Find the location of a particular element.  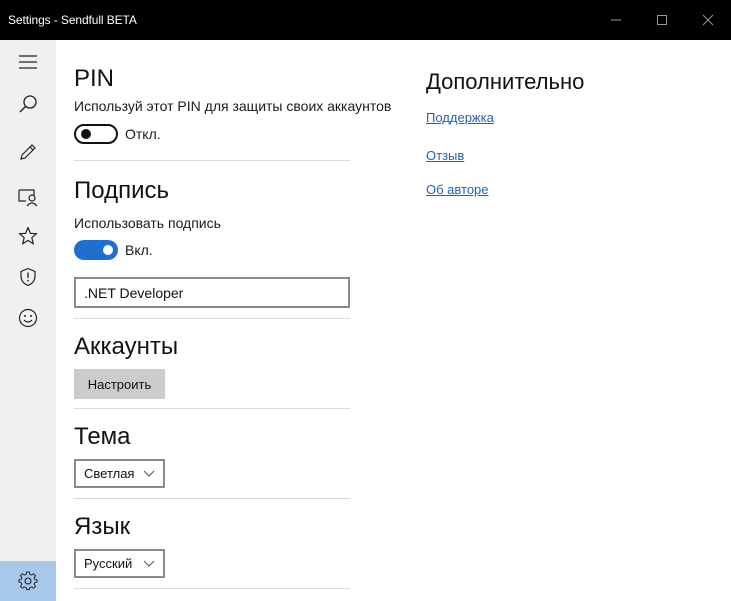

extra-heading: Дополнительно is located at coordinates (505, 81).